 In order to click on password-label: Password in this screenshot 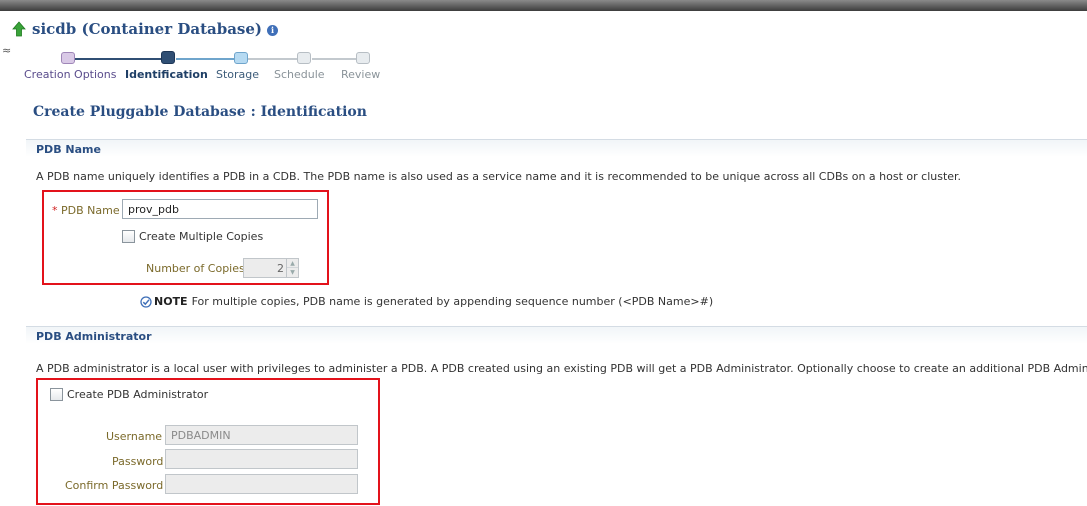, I will do `click(138, 461)`.